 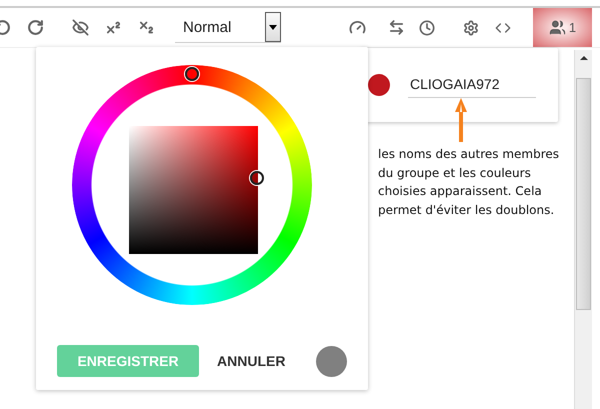 What do you see at coordinates (80, 27) in the screenshot?
I see `eye-off-icon` at bounding box center [80, 27].